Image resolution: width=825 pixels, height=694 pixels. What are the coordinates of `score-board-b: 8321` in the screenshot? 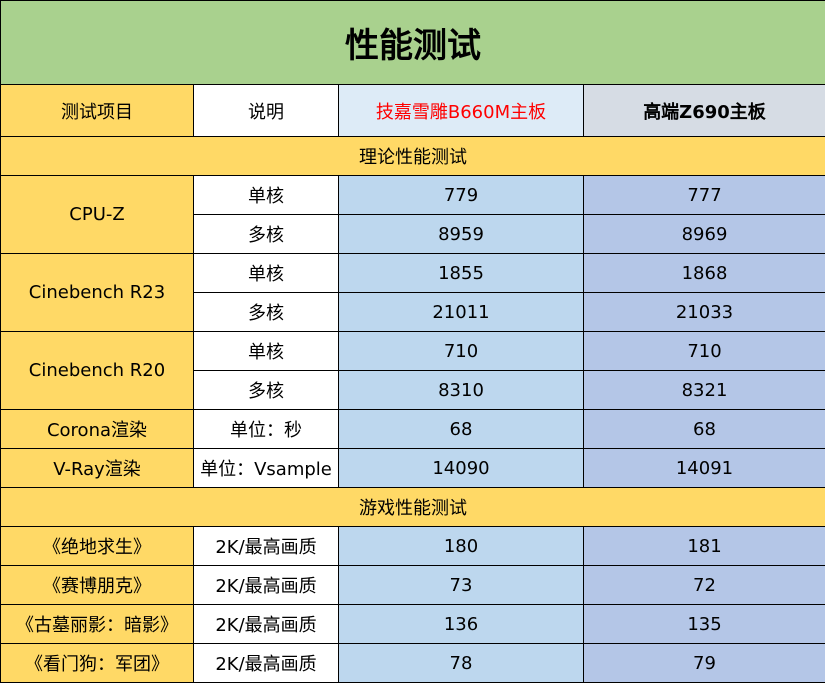 It's located at (704, 390).